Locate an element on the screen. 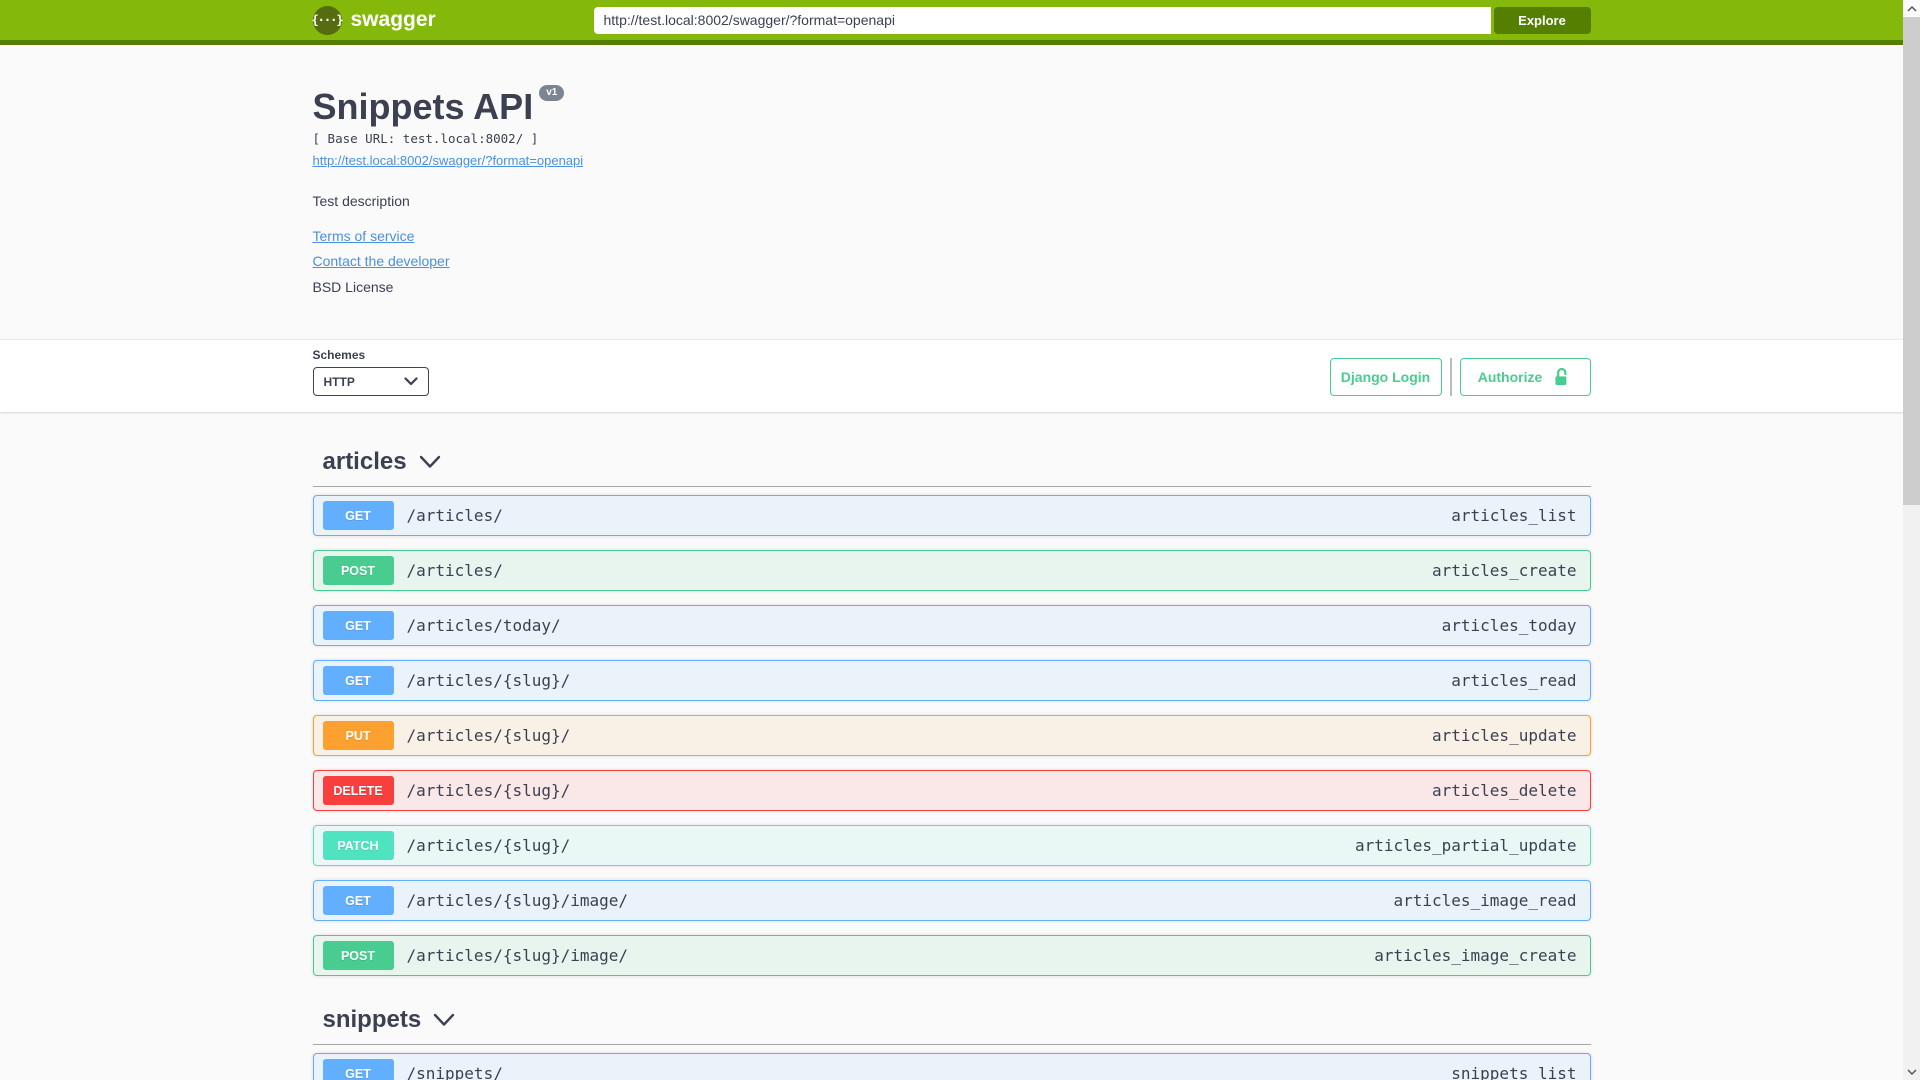  scrollbar-thumb is located at coordinates (1911, 261).